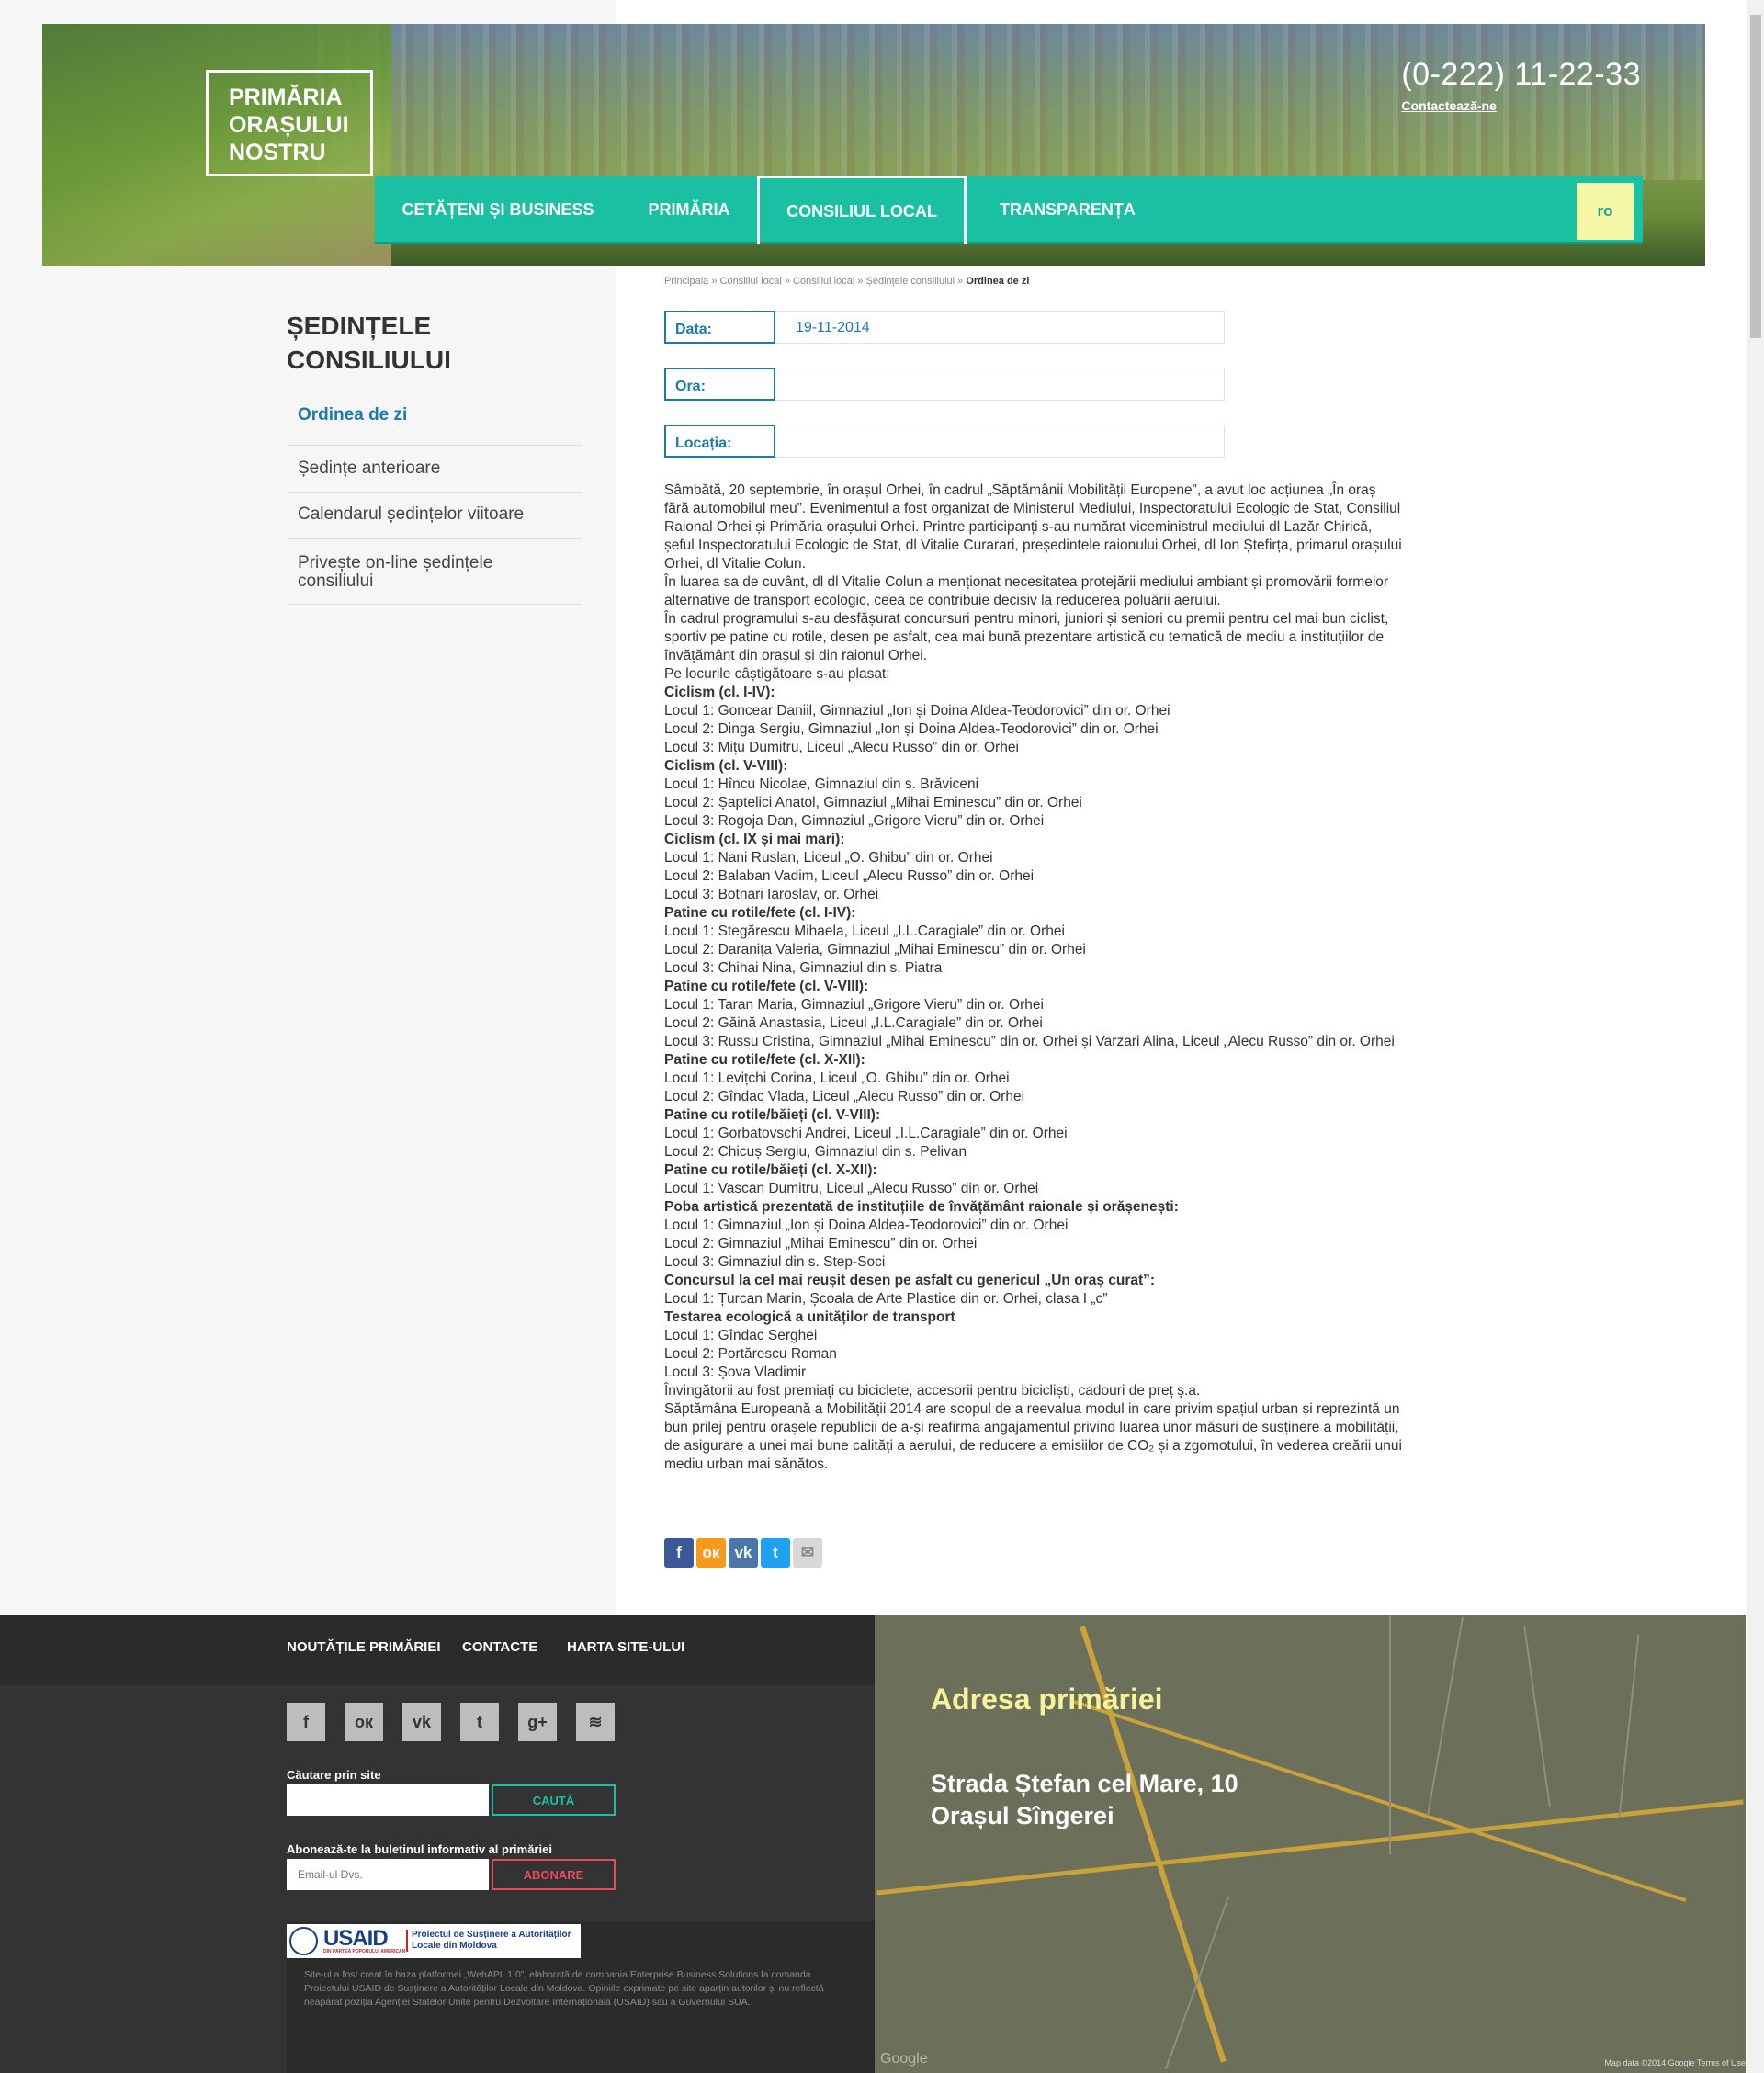 This screenshot has height=2073, width=1764. Describe the element at coordinates (356, 1939) in the screenshot. I see `usaid-wordmark: USAID` at that location.